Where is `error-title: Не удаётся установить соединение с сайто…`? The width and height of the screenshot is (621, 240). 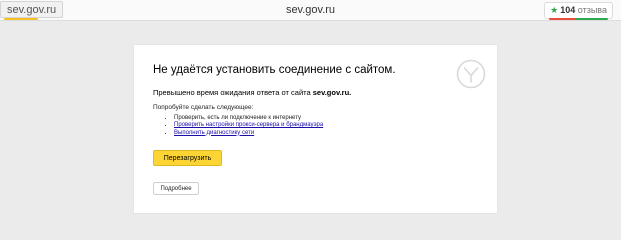
error-title: Не удаётся установить соединение с сайто… is located at coordinates (274, 70).